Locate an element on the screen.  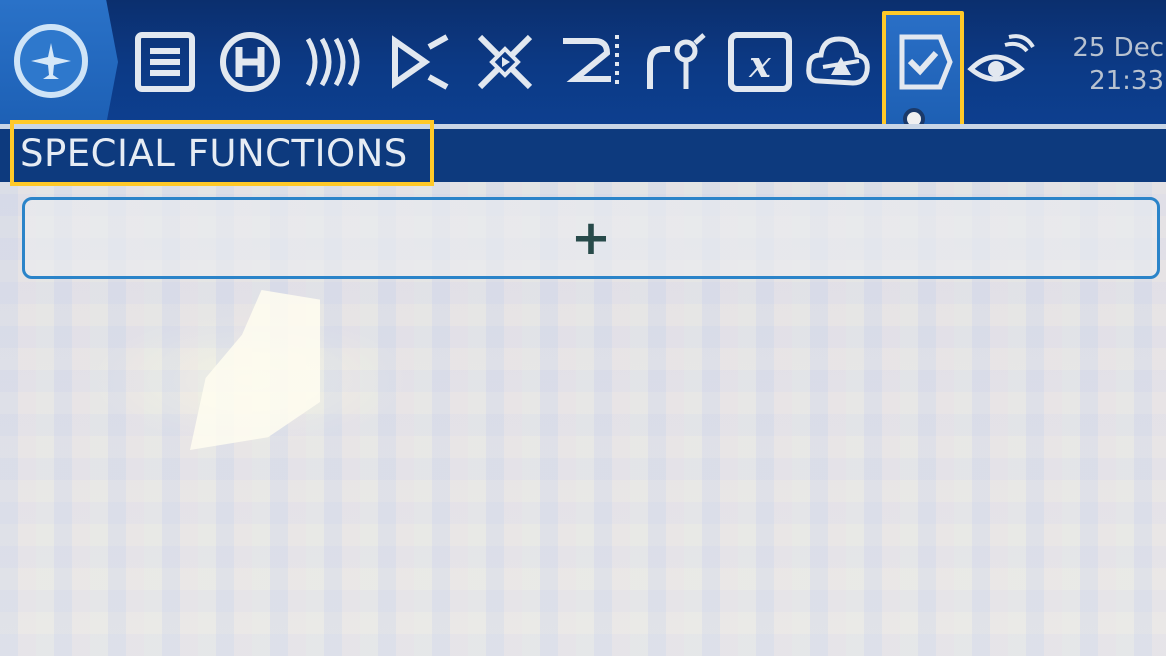
date-text: 25 Dec is located at coordinates (1118, 48).